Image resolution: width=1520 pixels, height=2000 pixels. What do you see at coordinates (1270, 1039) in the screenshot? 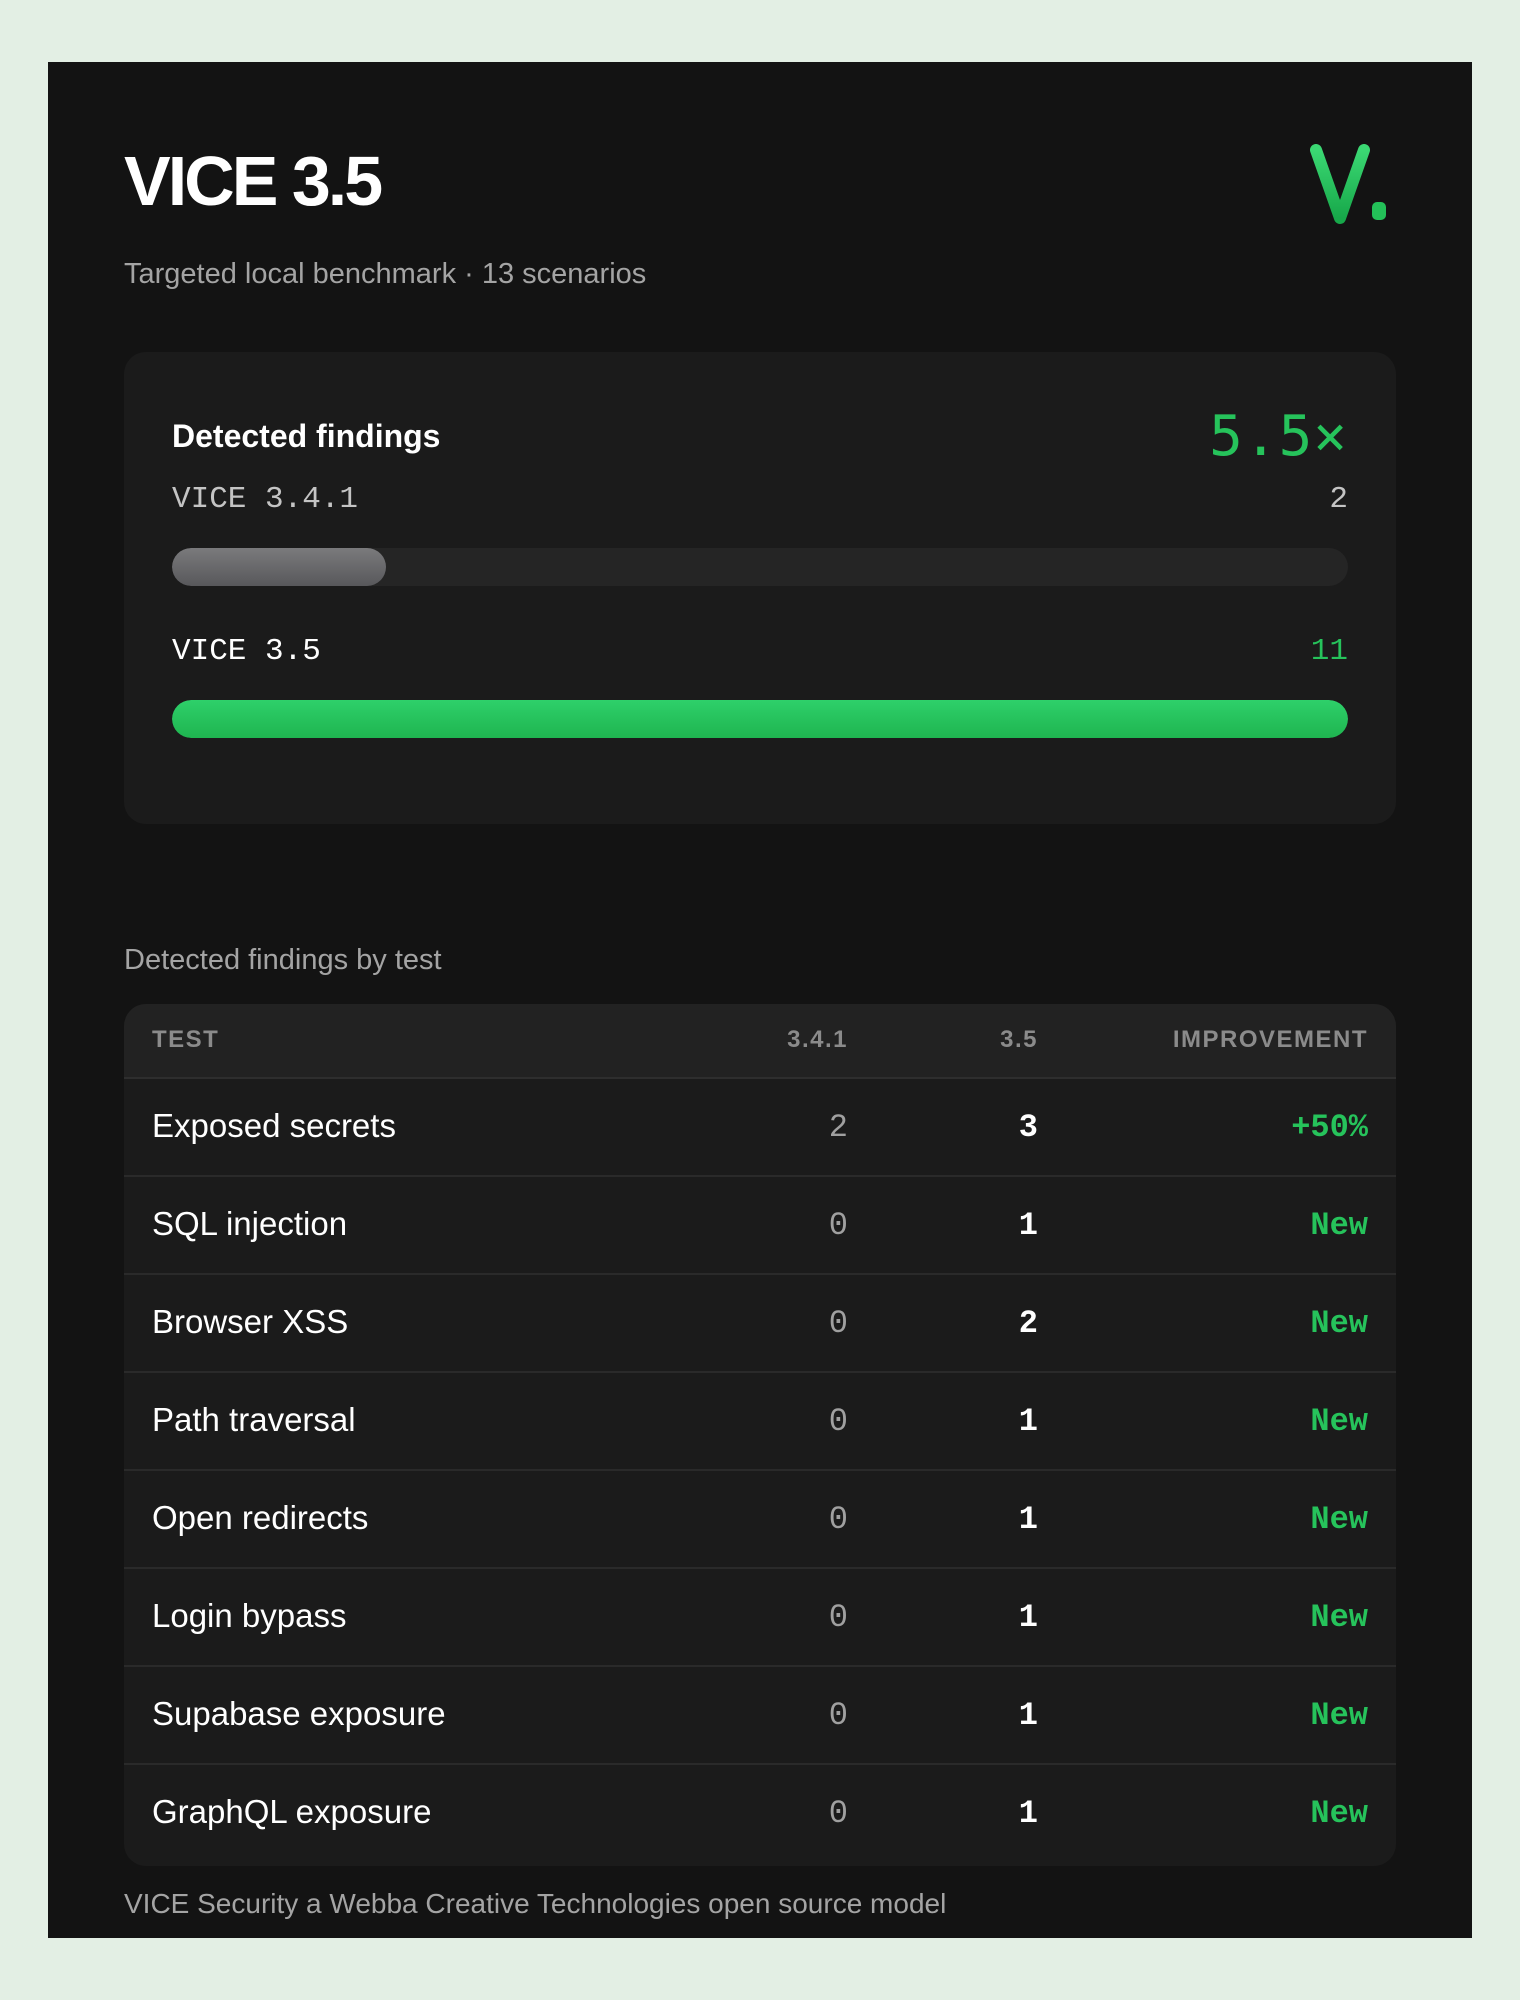
I see `header-improvement: IMPROVEMENT` at bounding box center [1270, 1039].